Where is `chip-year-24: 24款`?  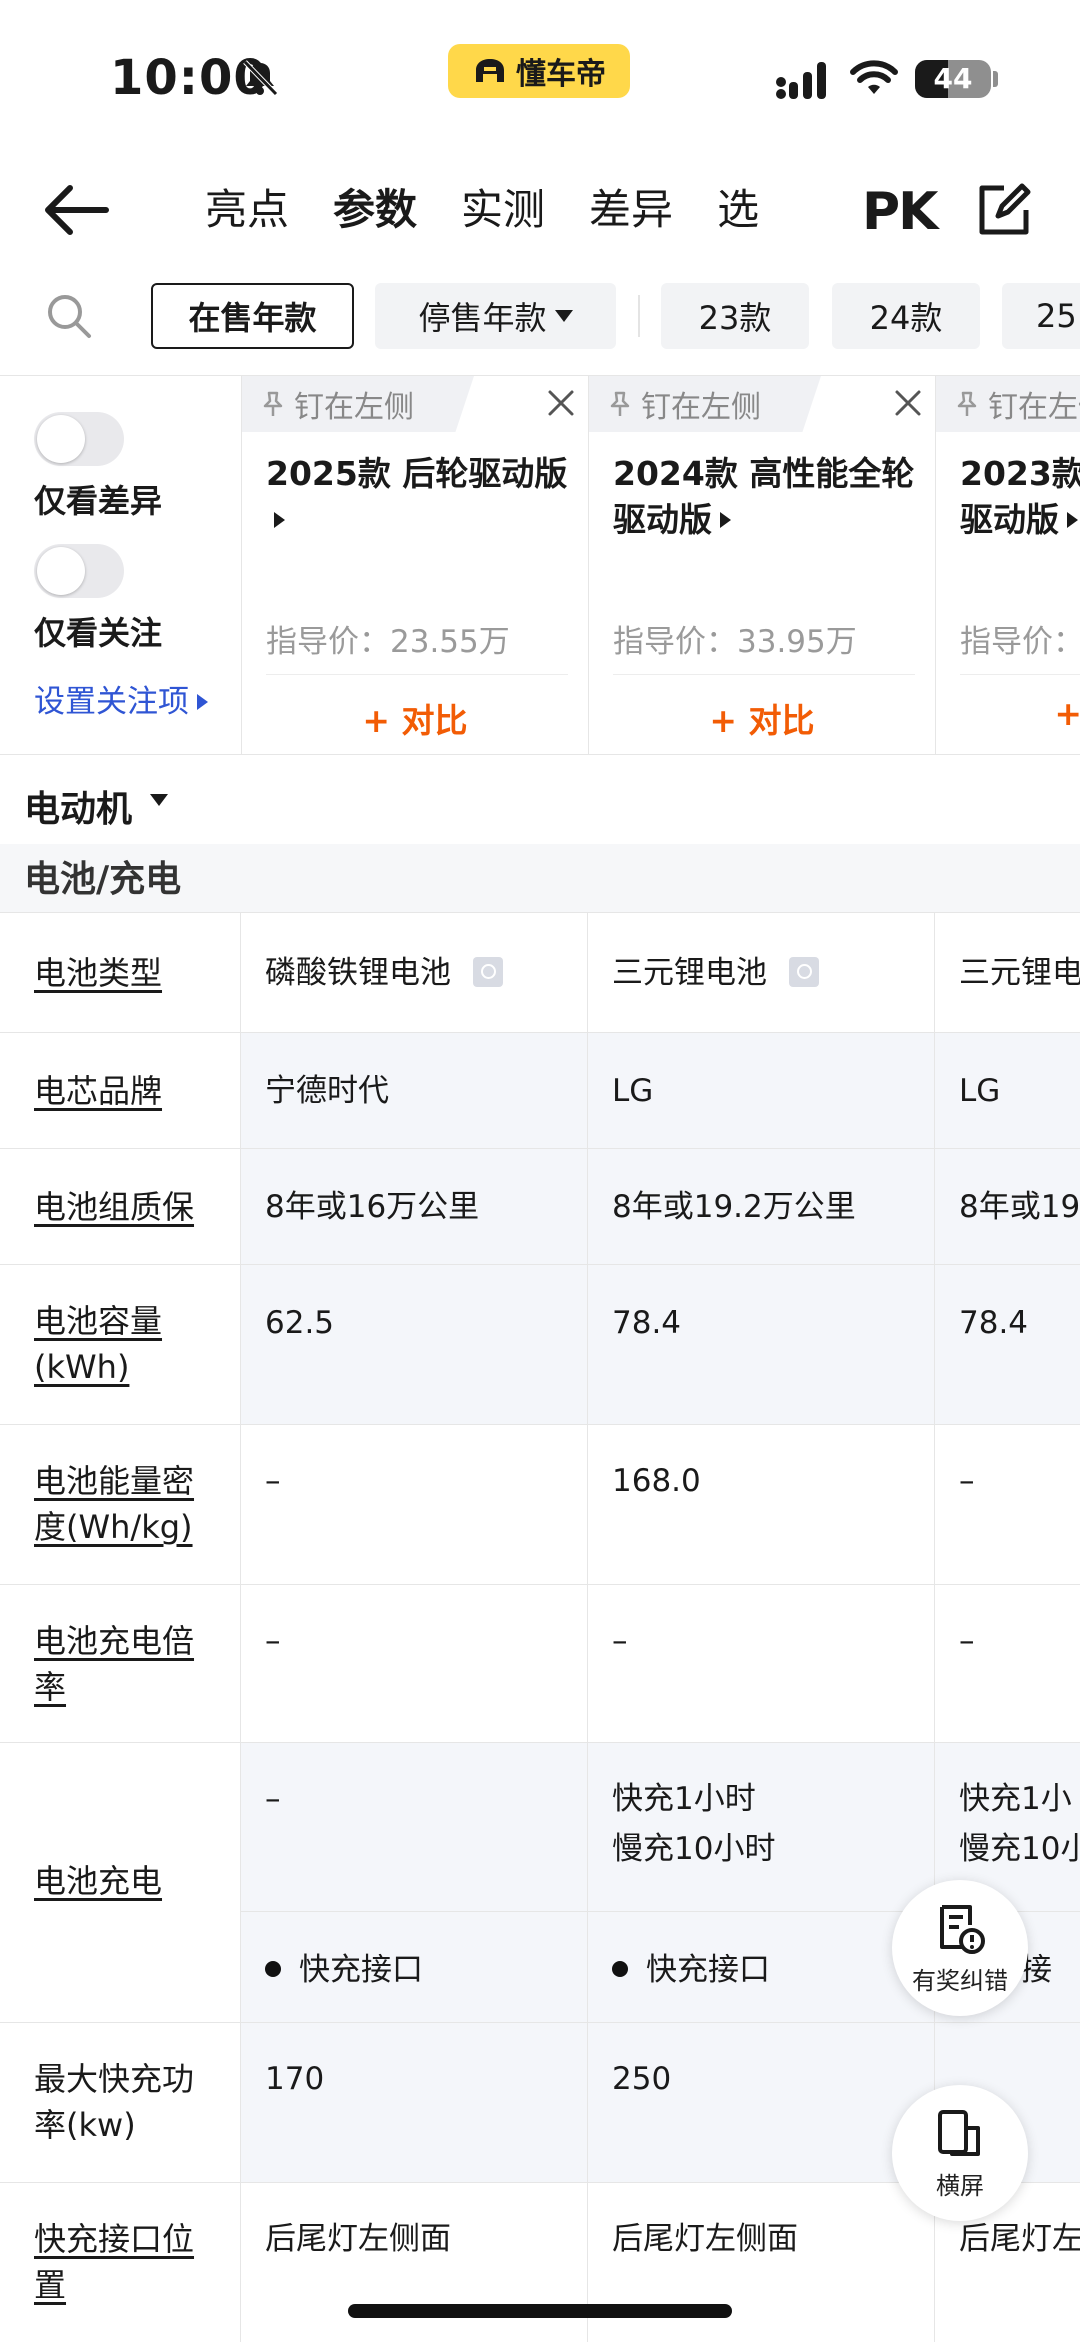 chip-year-24: 24款 is located at coordinates (906, 316).